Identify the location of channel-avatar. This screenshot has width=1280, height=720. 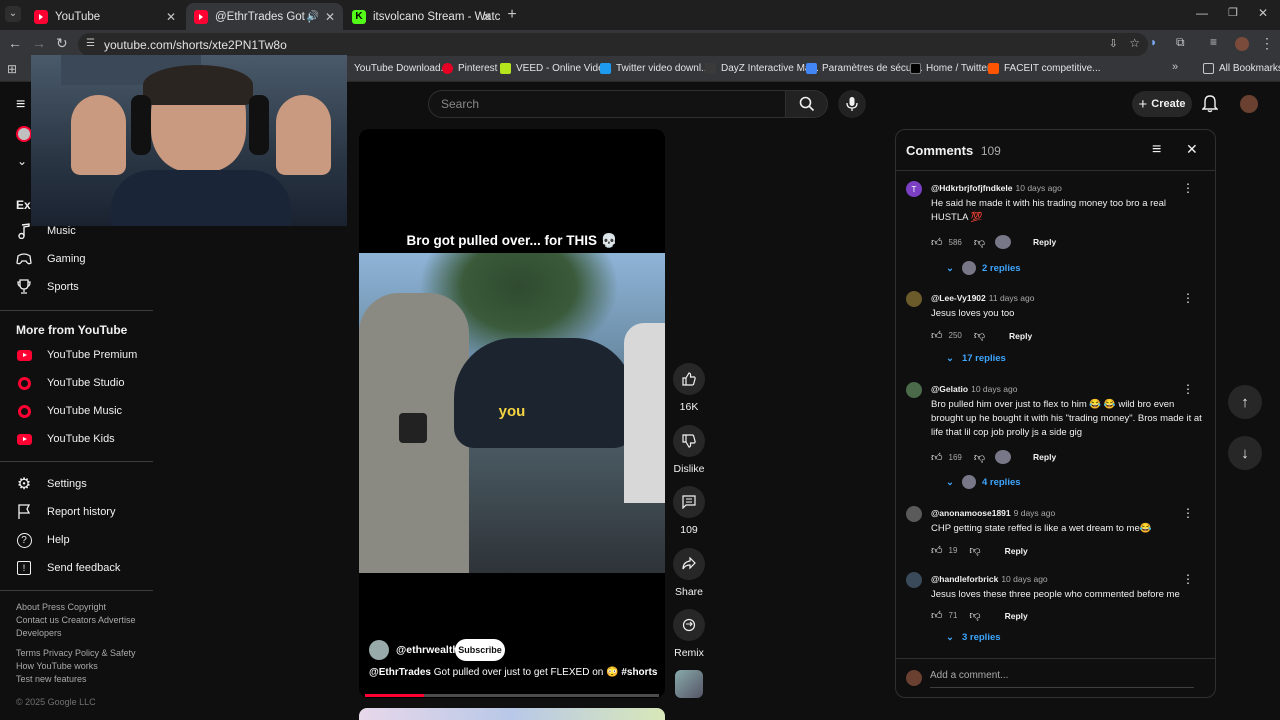
(379, 650).